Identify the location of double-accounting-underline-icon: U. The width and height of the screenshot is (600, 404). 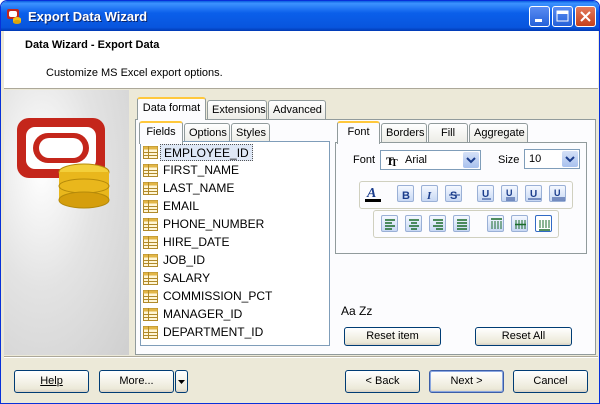
(558, 194).